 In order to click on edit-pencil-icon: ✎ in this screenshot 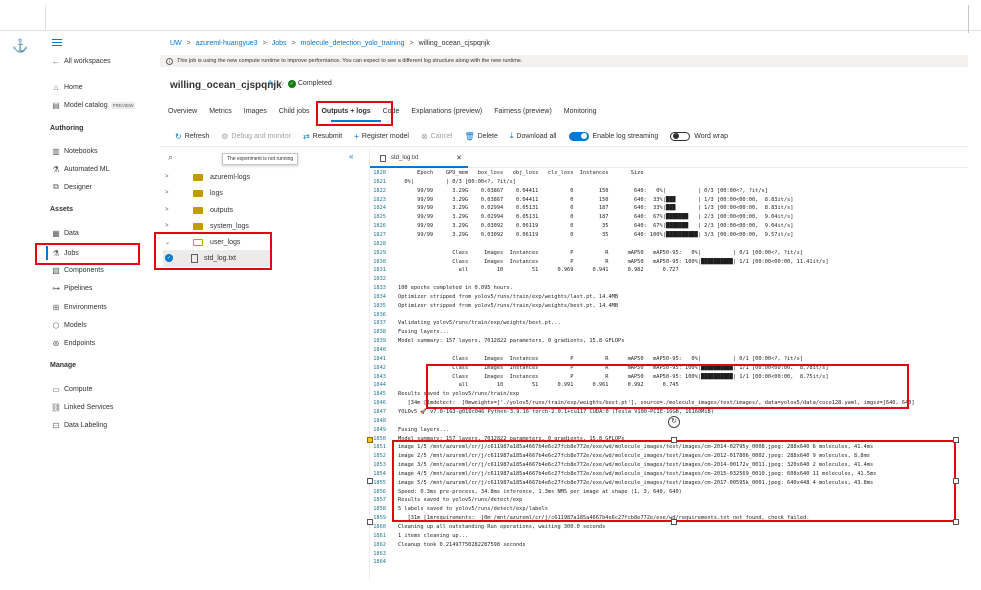, I will do `click(271, 83)`.